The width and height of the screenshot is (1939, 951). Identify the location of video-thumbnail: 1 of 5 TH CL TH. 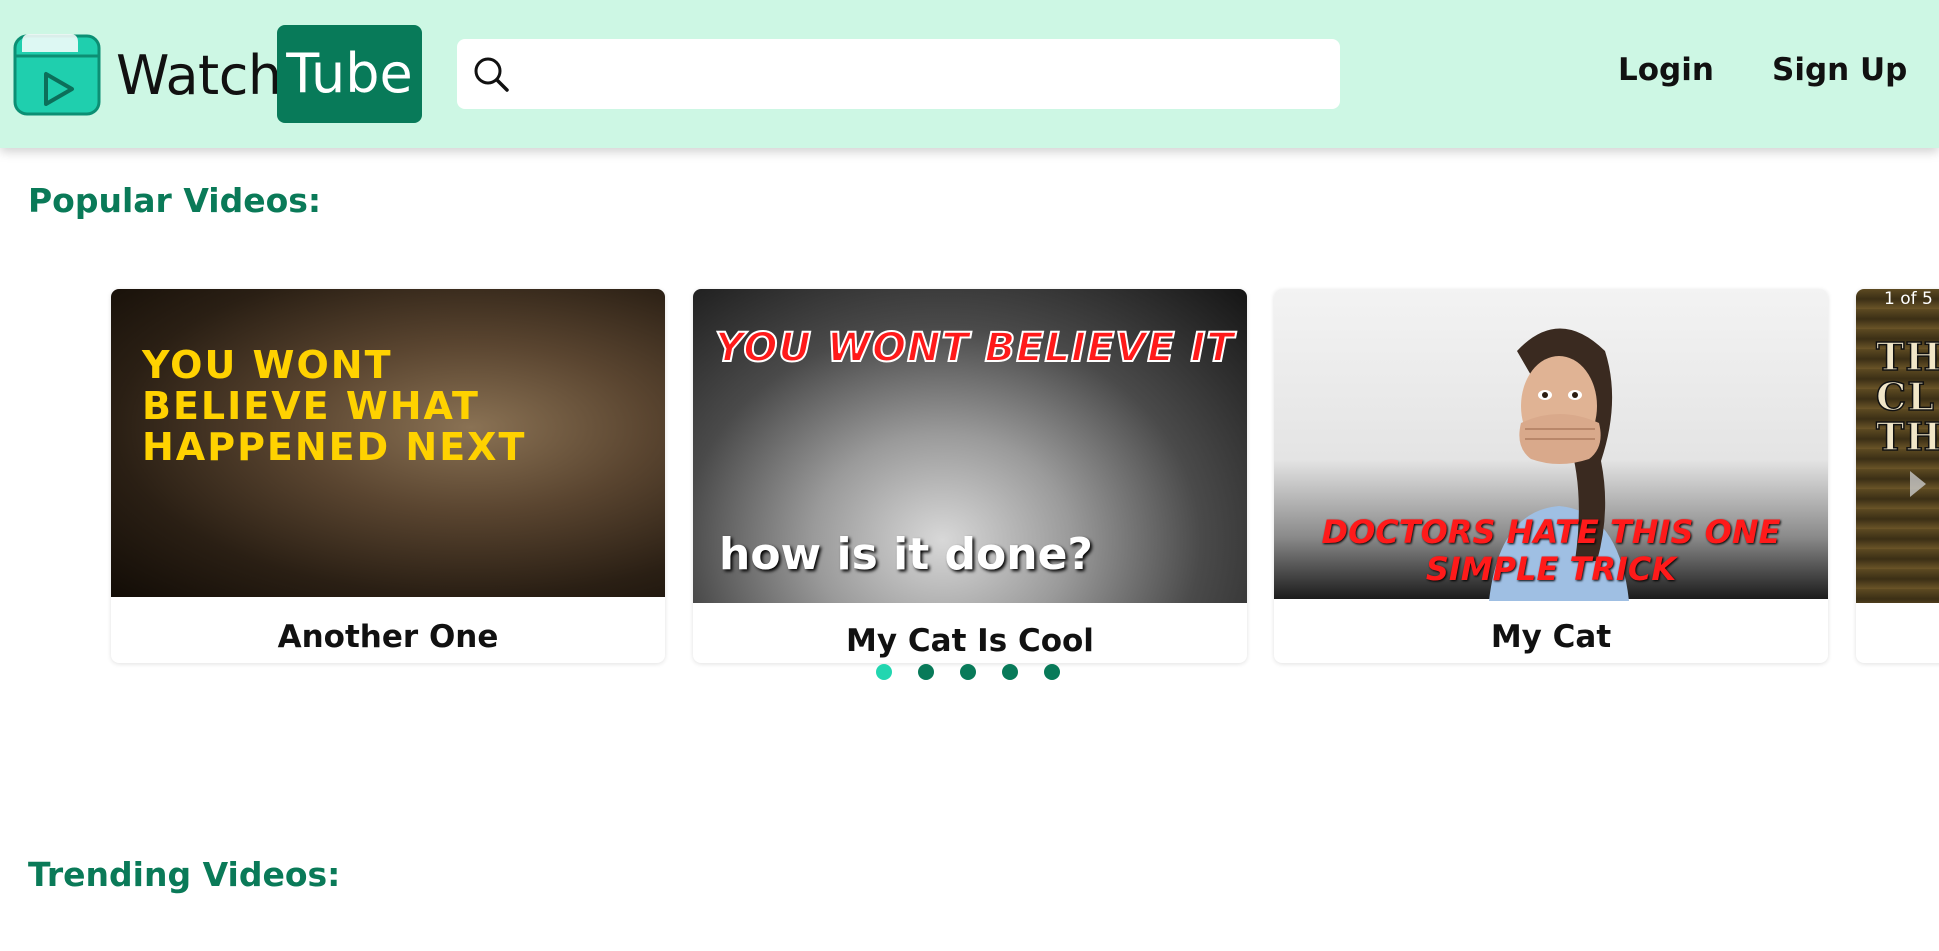
(1897, 446).